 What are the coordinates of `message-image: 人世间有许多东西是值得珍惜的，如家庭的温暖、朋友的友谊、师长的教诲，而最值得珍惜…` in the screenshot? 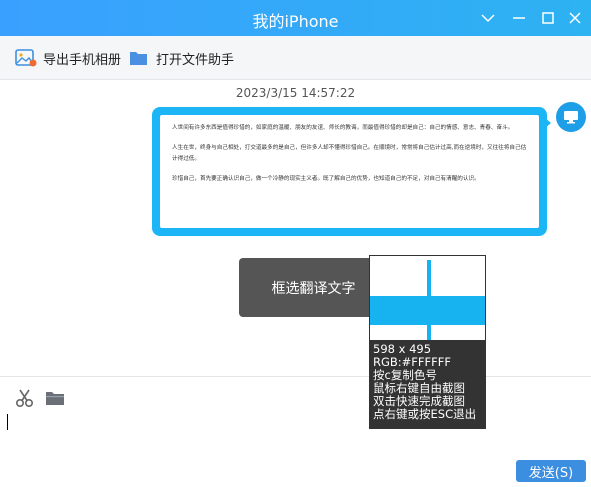 It's located at (349, 171).